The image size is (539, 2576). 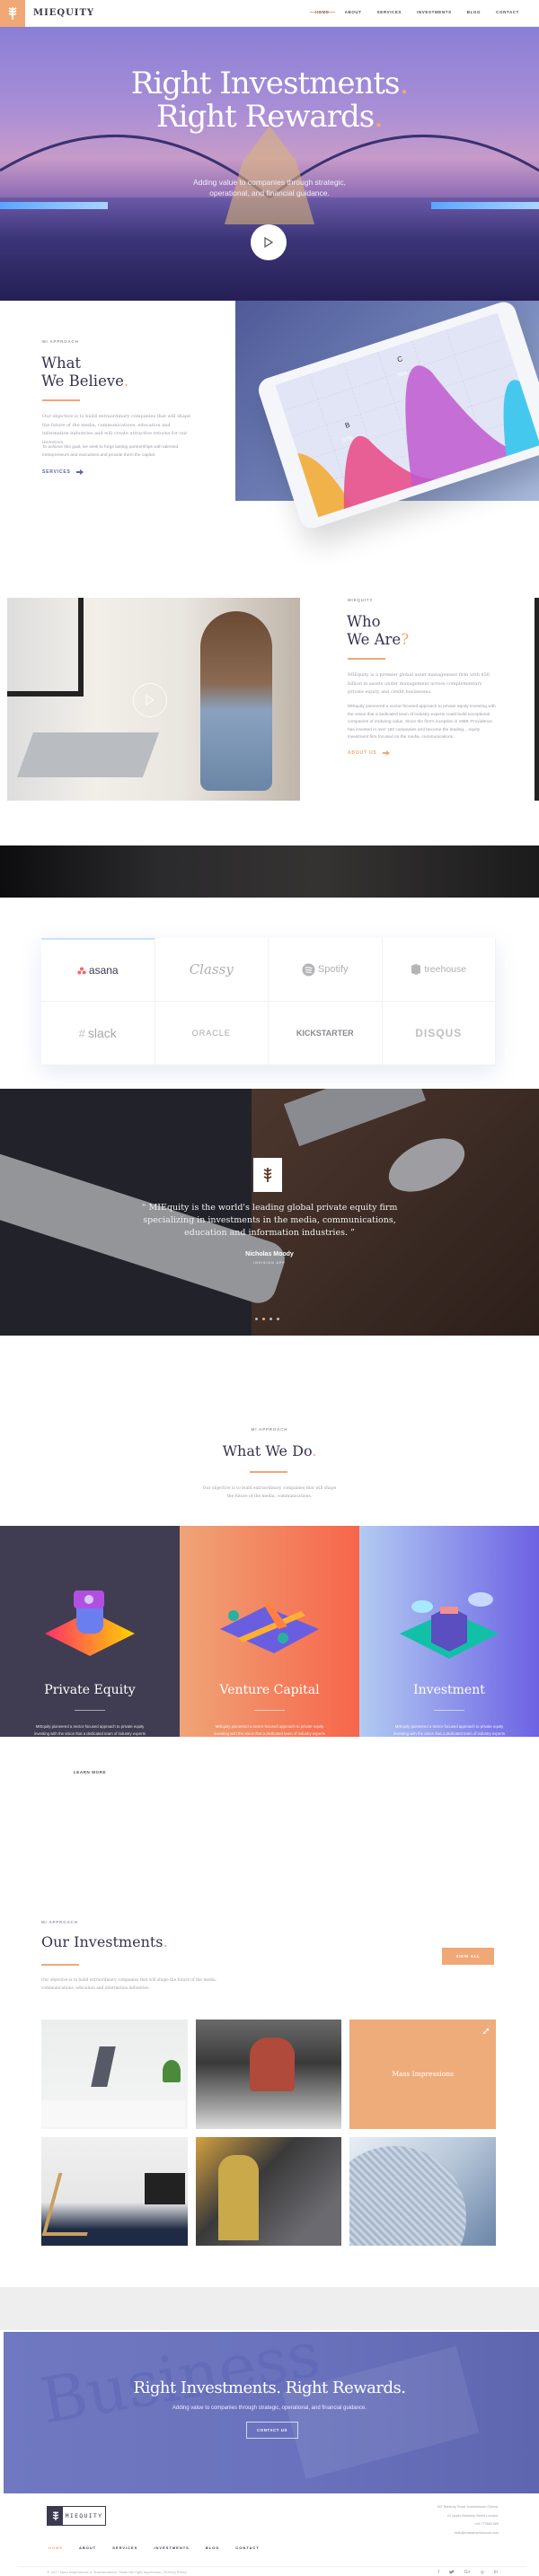 I want to click on footer-nav-blog: BLOG, so click(x=213, y=2547).